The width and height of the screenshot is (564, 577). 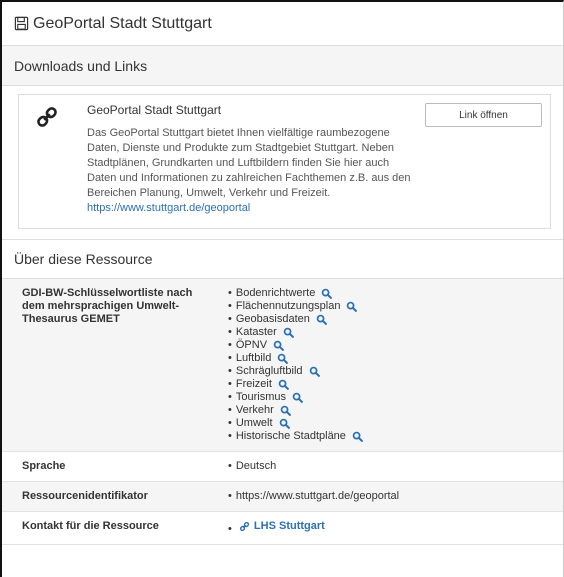 I want to click on link-url: https://www.stuttgart.de/geoportal, so click(x=168, y=208).